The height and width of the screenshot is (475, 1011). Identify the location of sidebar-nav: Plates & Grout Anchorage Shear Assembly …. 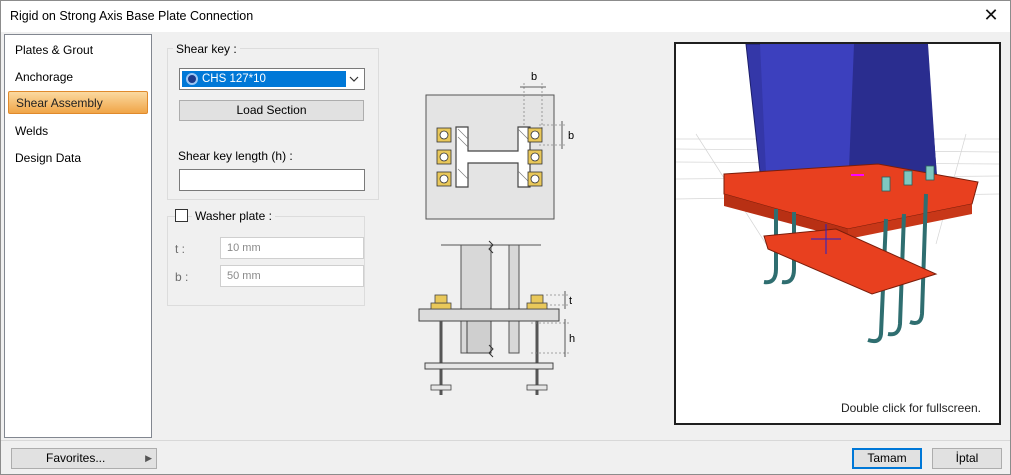
(78, 236).